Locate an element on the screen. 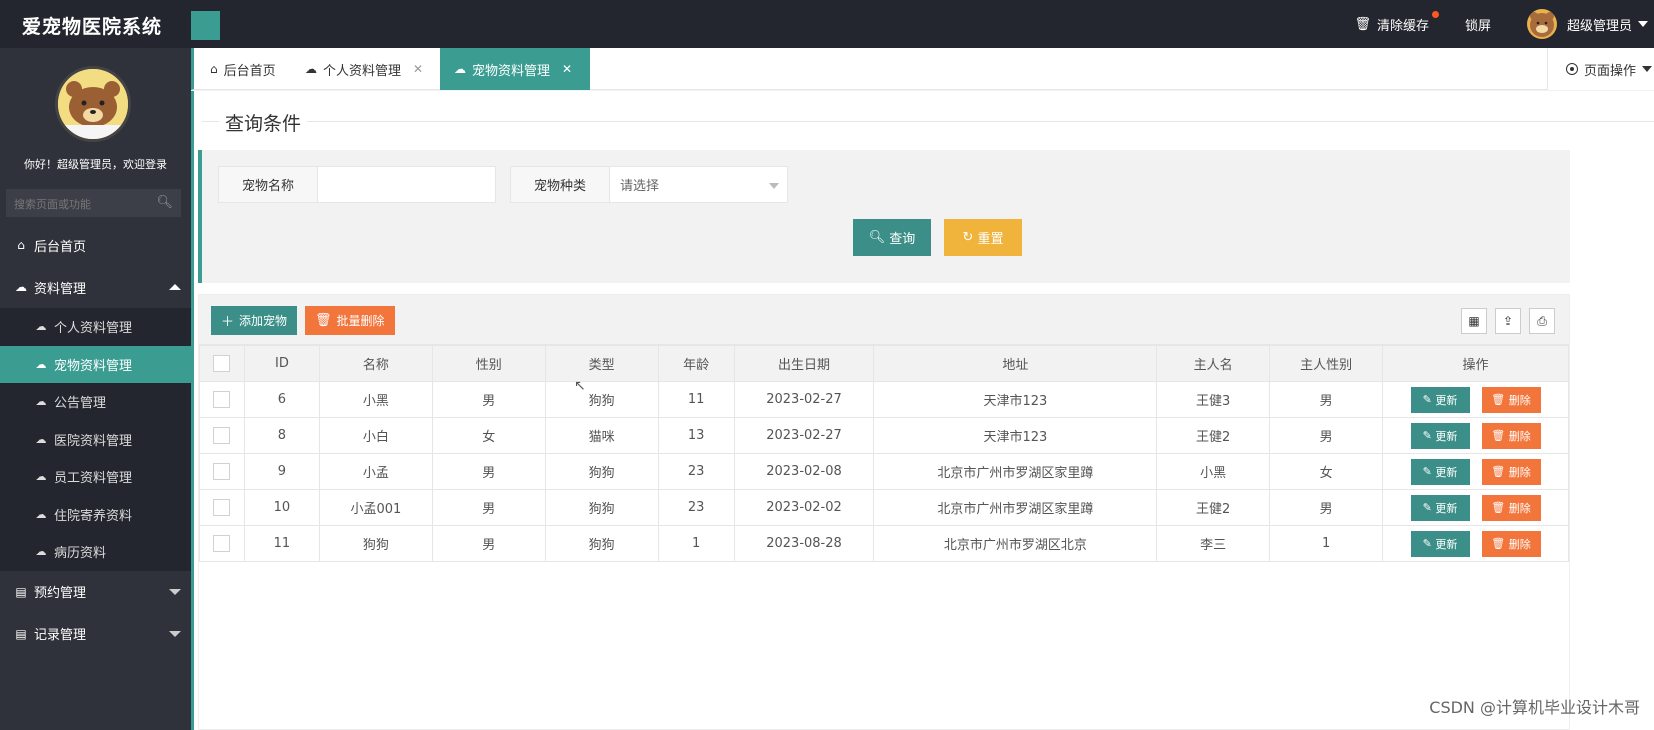  sidebar-item-records: ▤ 记录管理 is located at coordinates (95, 634).